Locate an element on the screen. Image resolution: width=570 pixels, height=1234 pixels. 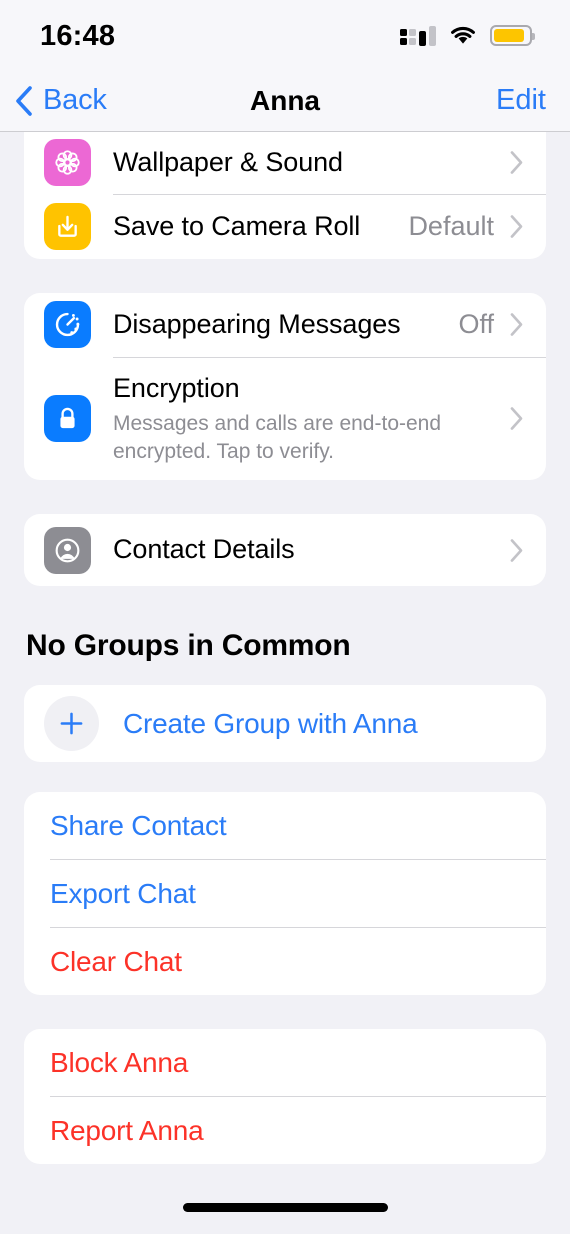
battery-icon is located at coordinates (512, 35).